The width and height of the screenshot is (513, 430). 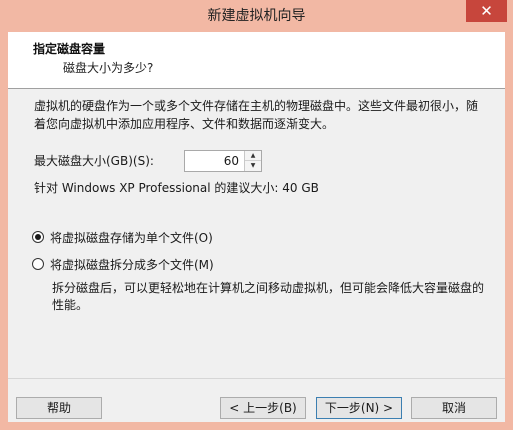 What do you see at coordinates (176, 188) in the screenshot?
I see `recommended-size-text: 针对 Windows XP Professional 的建议大小: 40 GB` at bounding box center [176, 188].